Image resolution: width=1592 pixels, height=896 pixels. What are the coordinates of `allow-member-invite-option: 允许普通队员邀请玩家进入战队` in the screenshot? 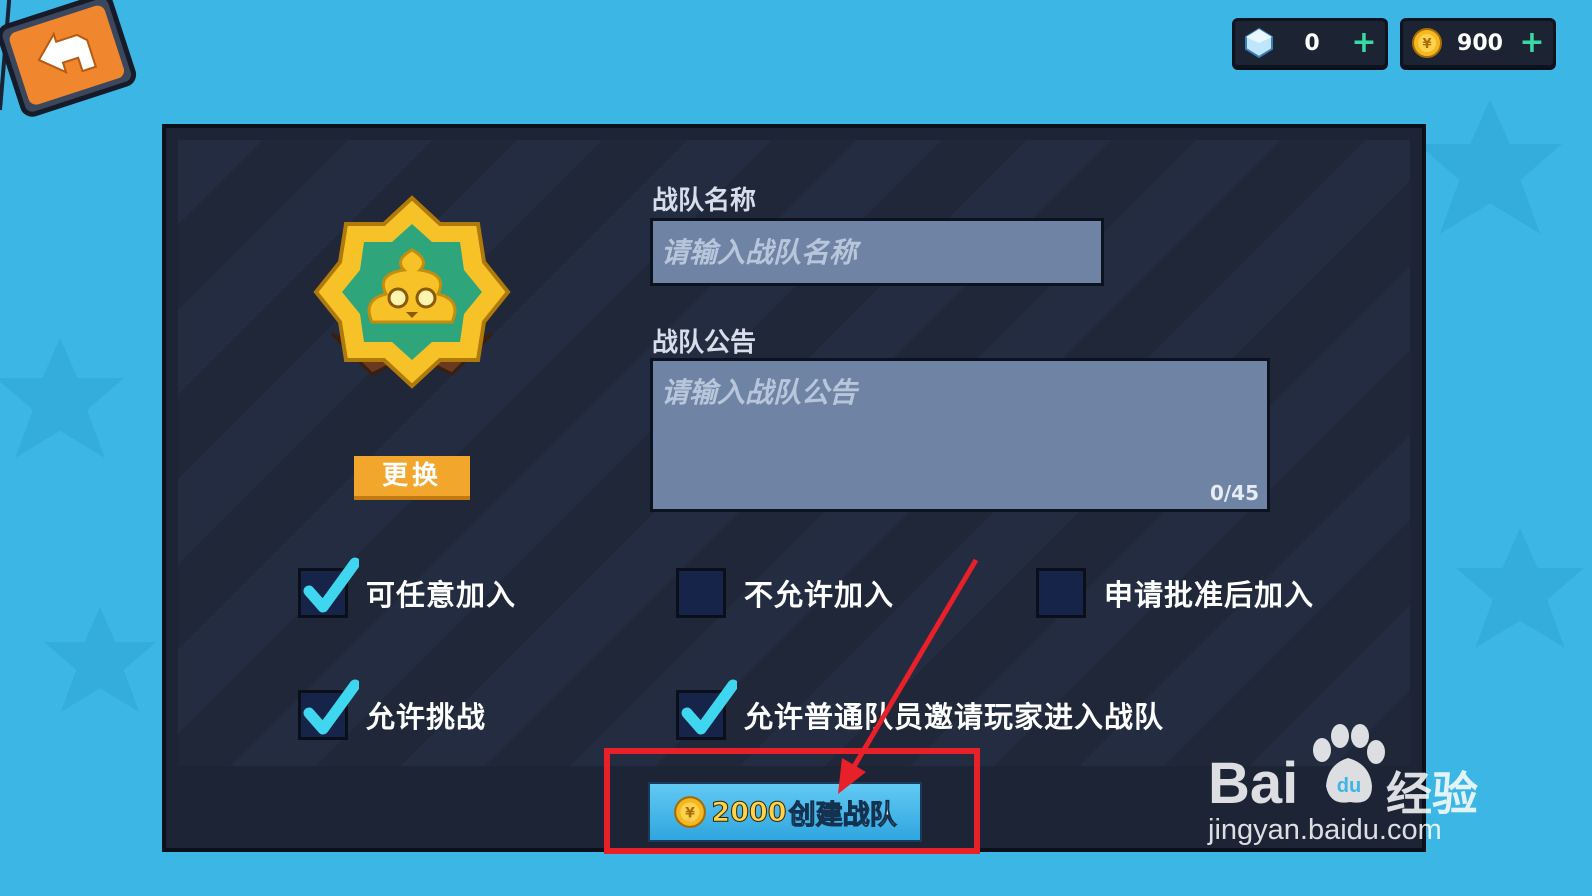 It's located at (920, 709).